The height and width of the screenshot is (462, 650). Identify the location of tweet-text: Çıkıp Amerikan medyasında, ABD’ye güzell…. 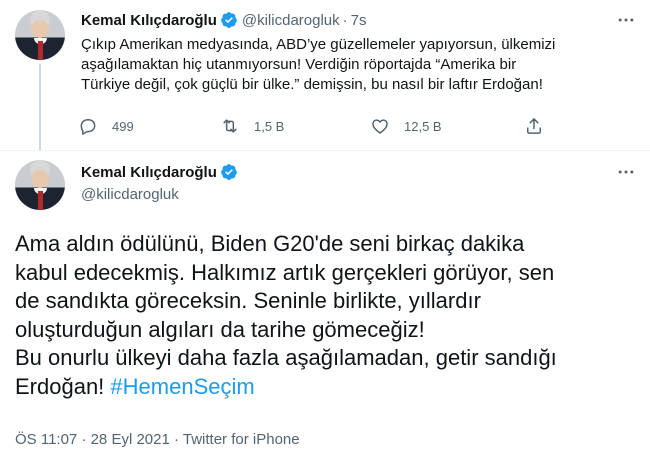
(361, 65).